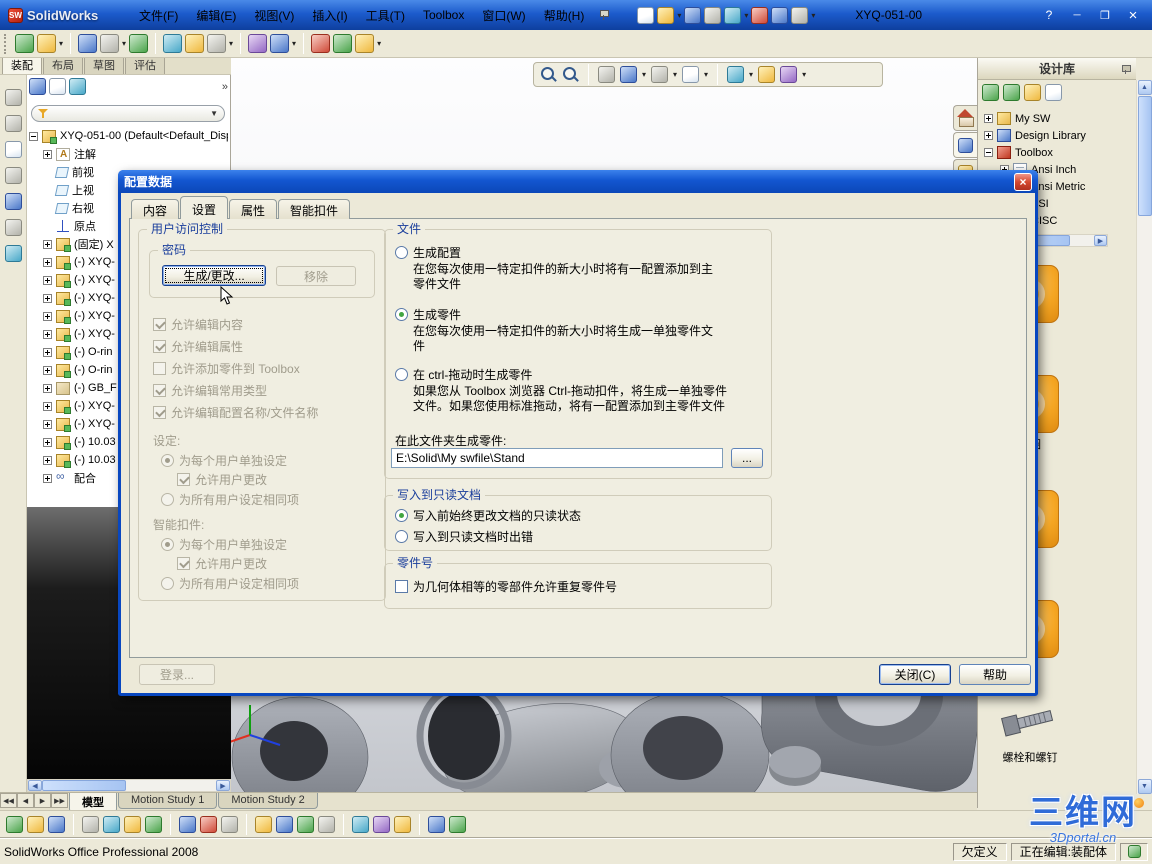  Describe the element at coordinates (225, 87) in the screenshot. I see `panel-overflow-icon: »` at that location.